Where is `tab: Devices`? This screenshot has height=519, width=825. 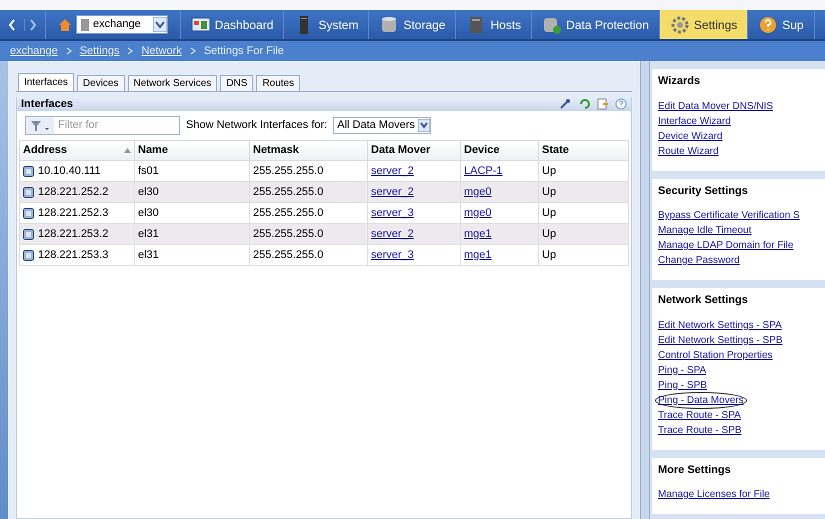 tab: Devices is located at coordinates (100, 83).